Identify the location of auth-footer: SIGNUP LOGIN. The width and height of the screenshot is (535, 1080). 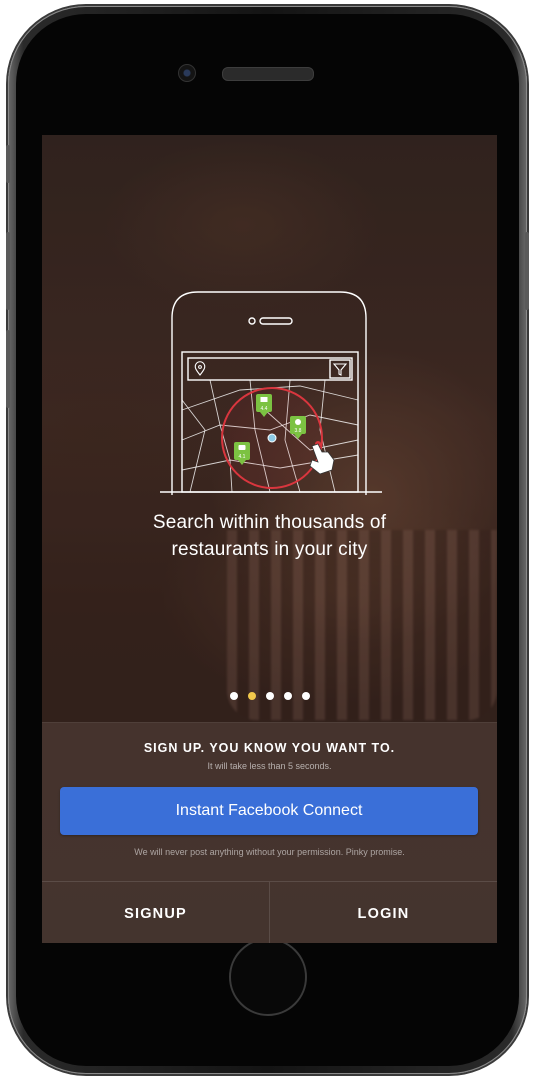
(269, 912).